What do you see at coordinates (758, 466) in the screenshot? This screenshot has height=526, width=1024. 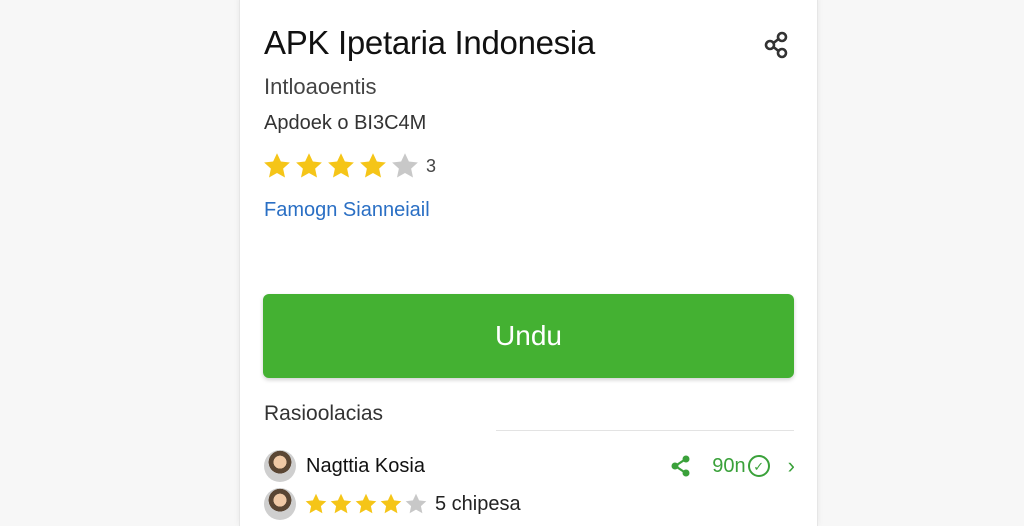 I see `circle-badge-icon: ✓` at bounding box center [758, 466].